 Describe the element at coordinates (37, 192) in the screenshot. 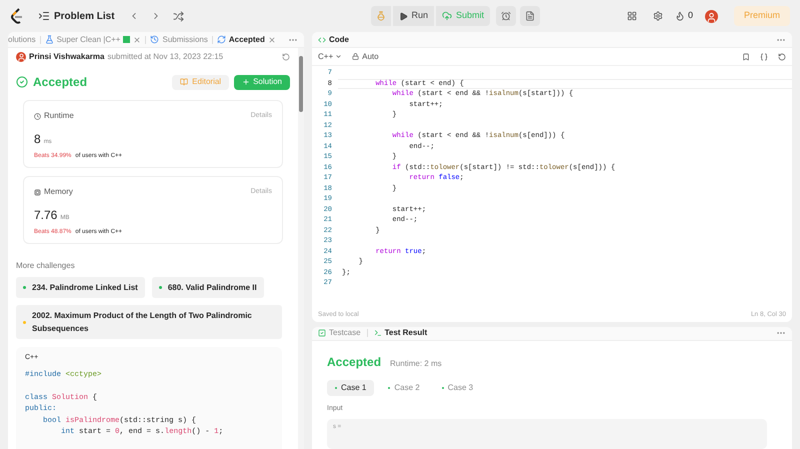

I see `chip-icon` at that location.